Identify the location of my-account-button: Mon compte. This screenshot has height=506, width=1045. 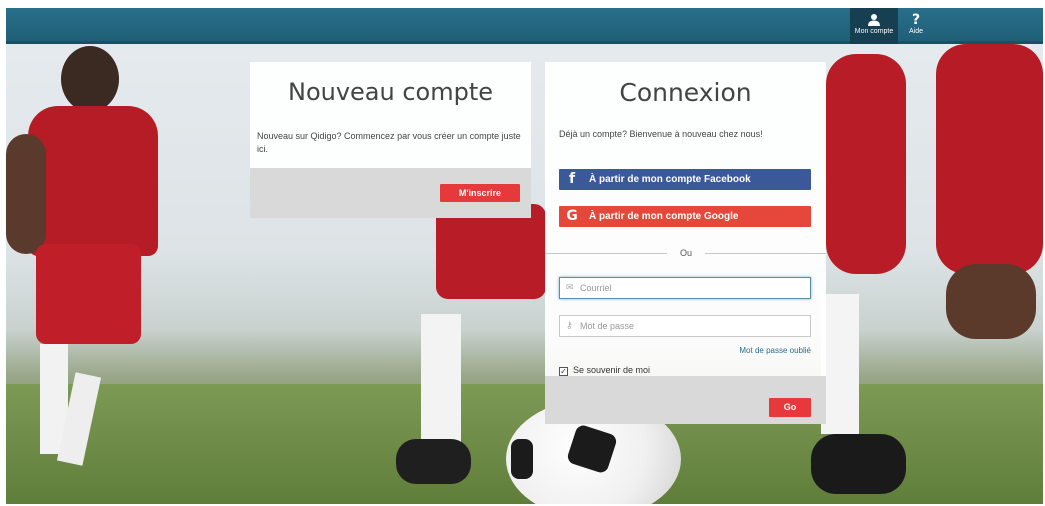
(874, 26).